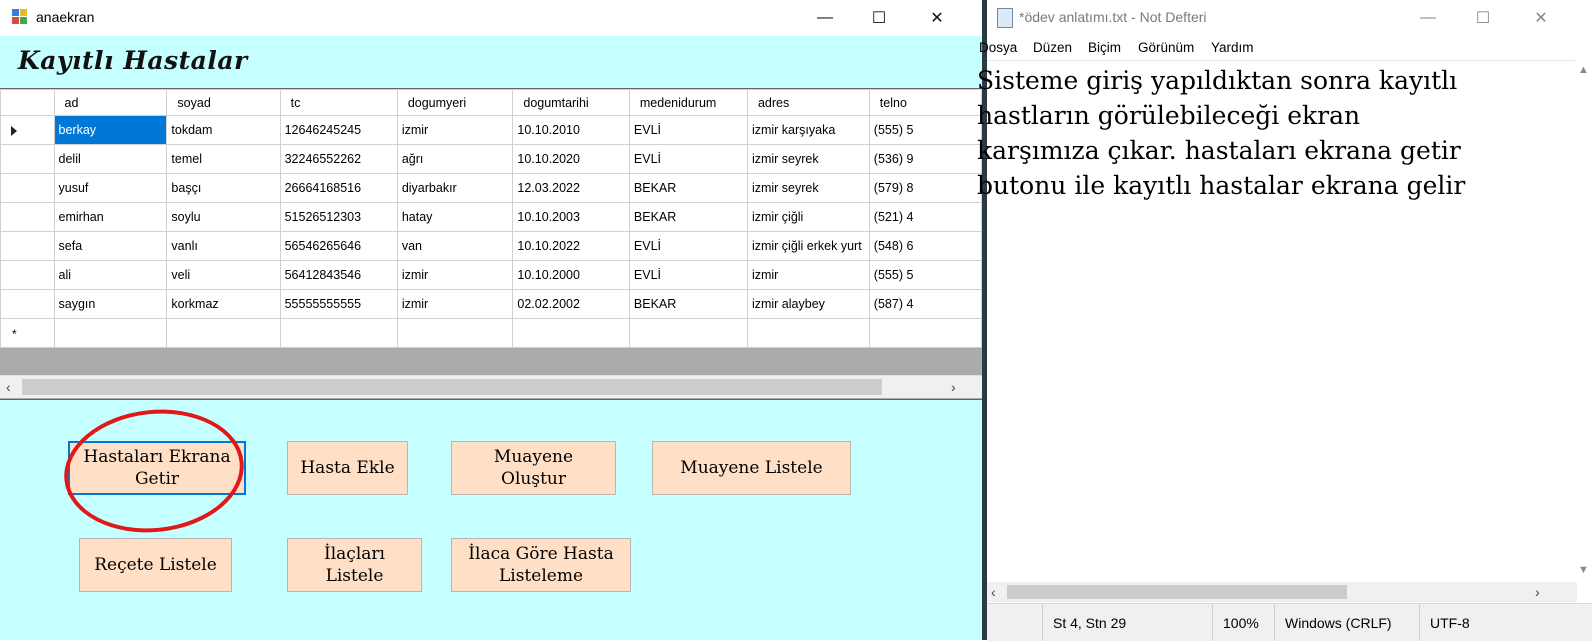  I want to click on notepad-title-bar: *ödev anlatımı.txt - Not Defteri — ☐ ✕, so click(1289, 18).